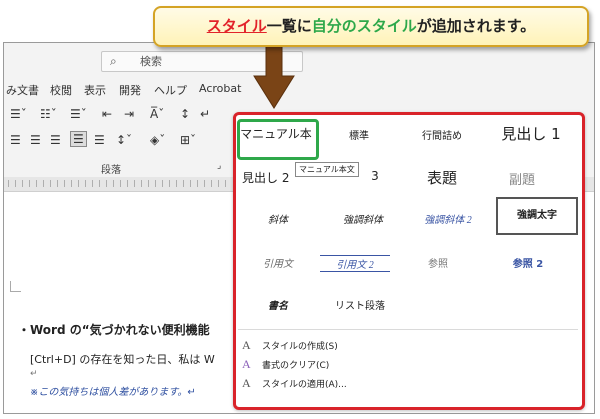 The image size is (600, 419). What do you see at coordinates (95, 90) in the screenshot?
I see `tab-view: 表示` at bounding box center [95, 90].